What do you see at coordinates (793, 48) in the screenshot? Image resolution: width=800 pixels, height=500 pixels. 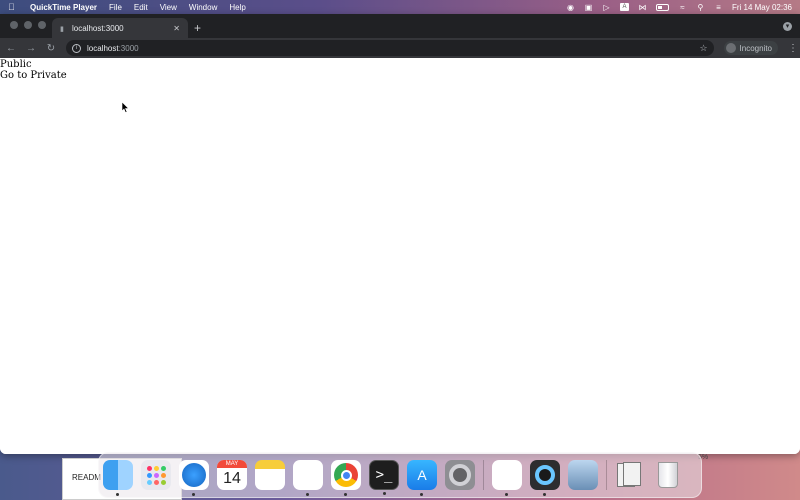 I see `more-menu-icon: ⋮` at bounding box center [793, 48].